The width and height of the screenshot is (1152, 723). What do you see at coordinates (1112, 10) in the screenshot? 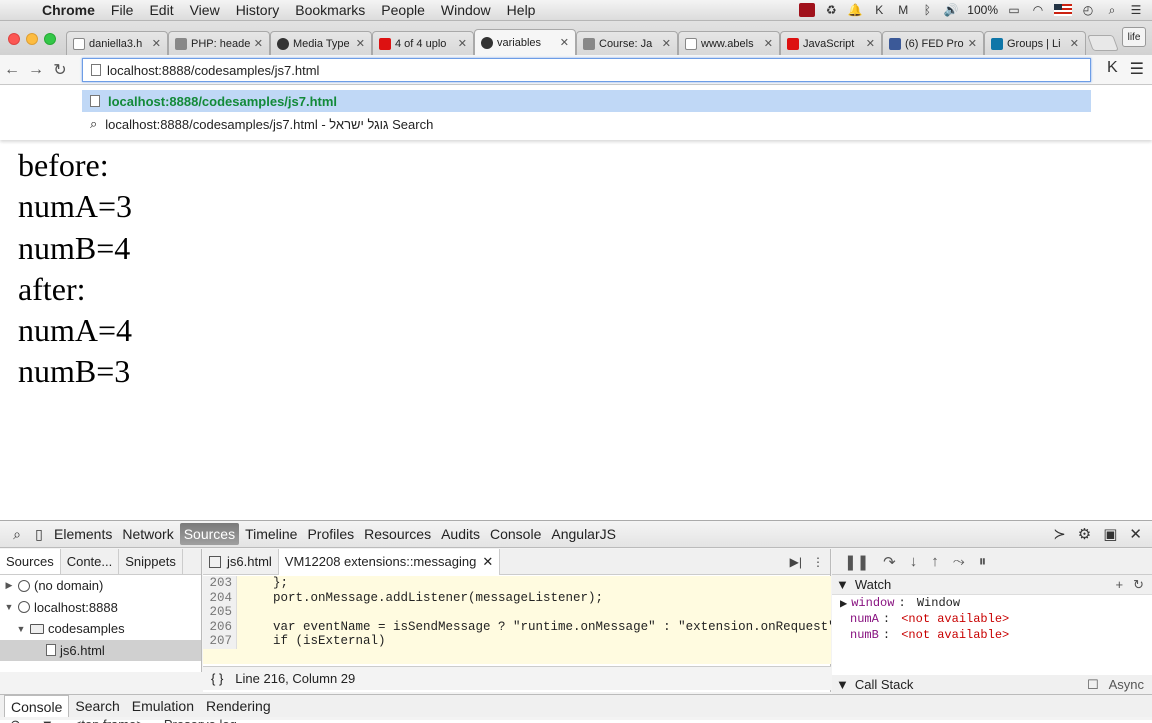
I see `spotlight-search-icon: ⌕` at bounding box center [1112, 10].